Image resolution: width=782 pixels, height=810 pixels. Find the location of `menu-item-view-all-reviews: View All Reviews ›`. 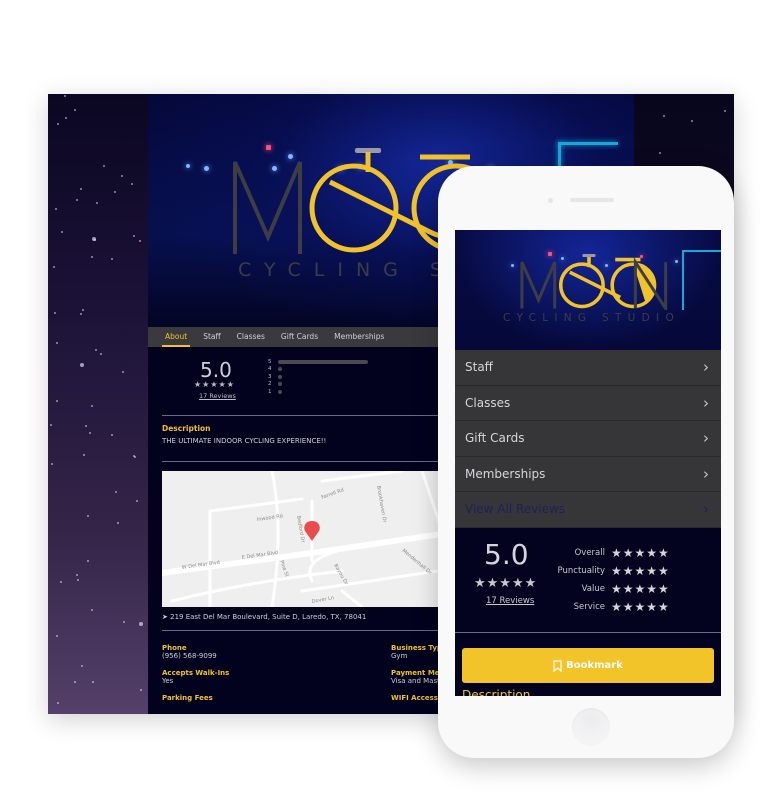

menu-item-view-all-reviews: View All Reviews › is located at coordinates (588, 510).